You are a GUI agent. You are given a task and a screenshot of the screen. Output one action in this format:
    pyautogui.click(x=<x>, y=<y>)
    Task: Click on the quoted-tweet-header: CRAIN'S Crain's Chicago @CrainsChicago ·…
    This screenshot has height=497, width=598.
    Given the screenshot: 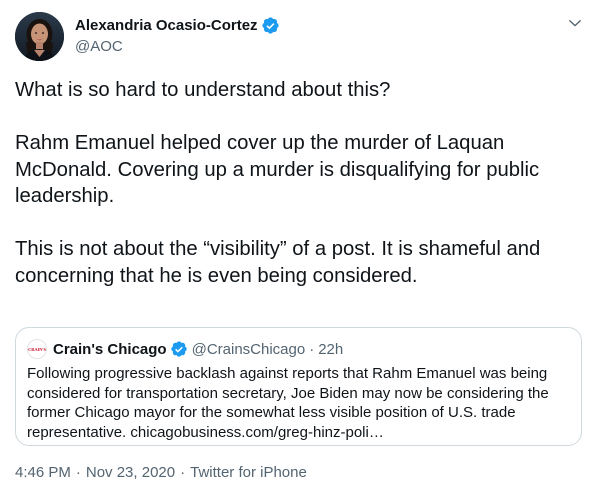 What is the action you would take?
    pyautogui.click(x=185, y=349)
    